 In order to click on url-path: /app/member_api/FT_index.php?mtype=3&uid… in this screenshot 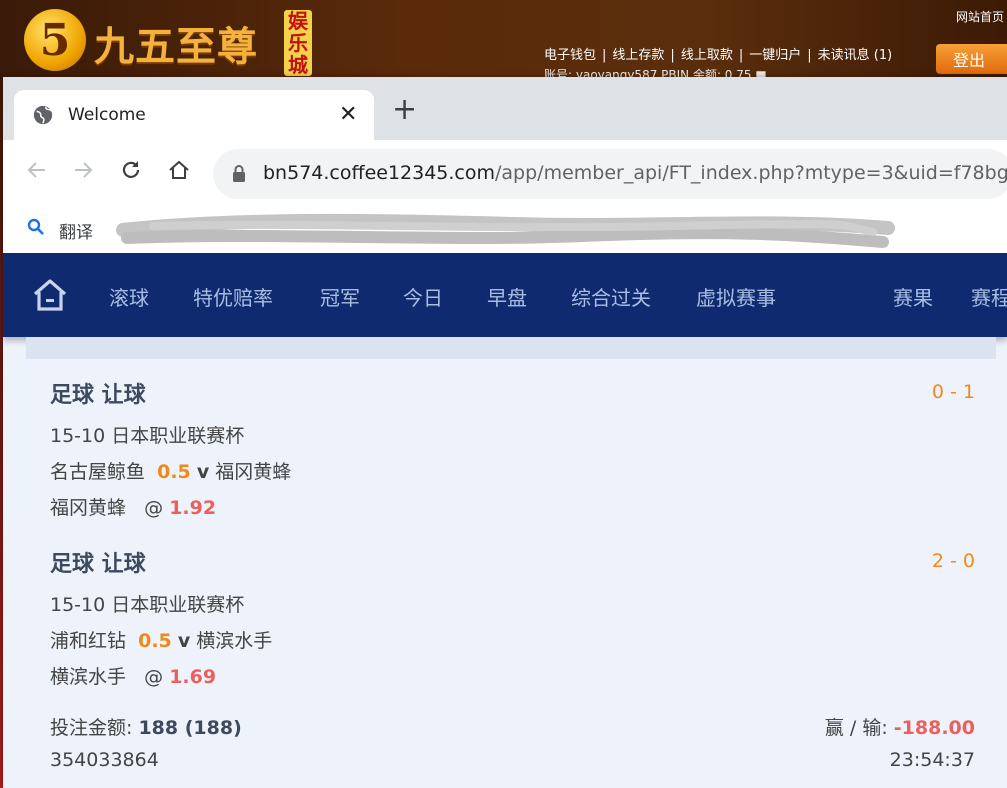, I will do `click(751, 173)`.